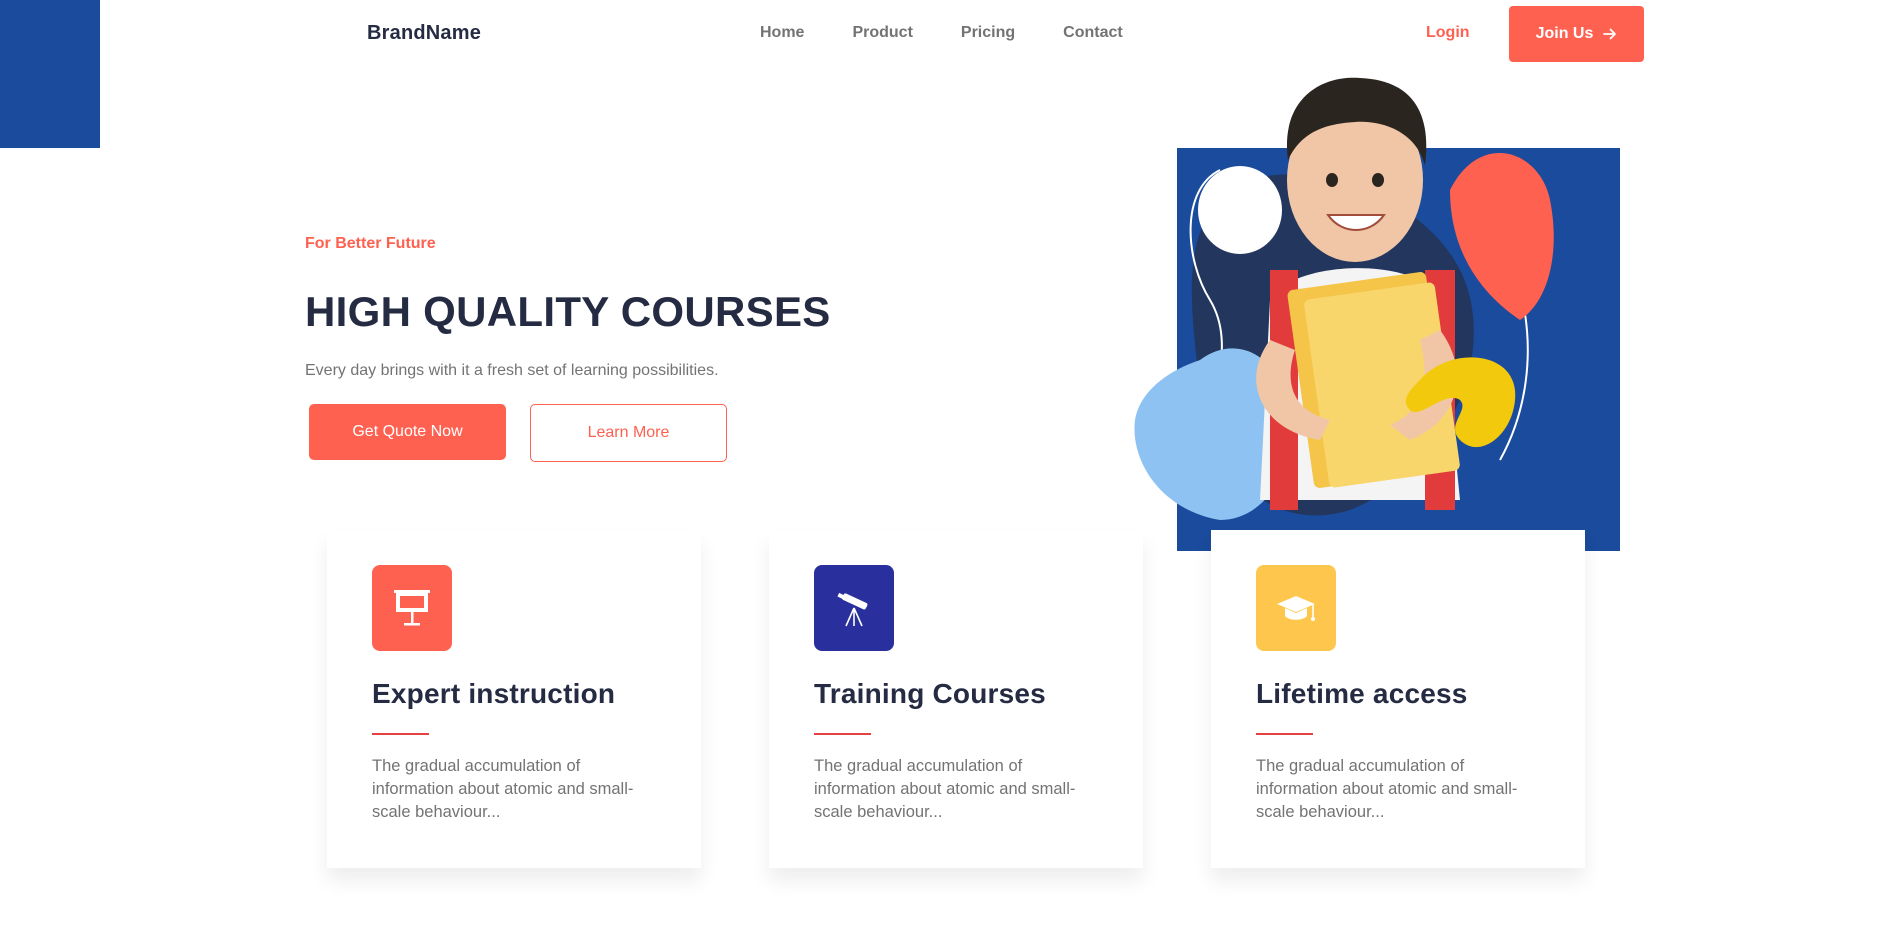 The height and width of the screenshot is (939, 1882). I want to click on nav-product: Product, so click(882, 33).